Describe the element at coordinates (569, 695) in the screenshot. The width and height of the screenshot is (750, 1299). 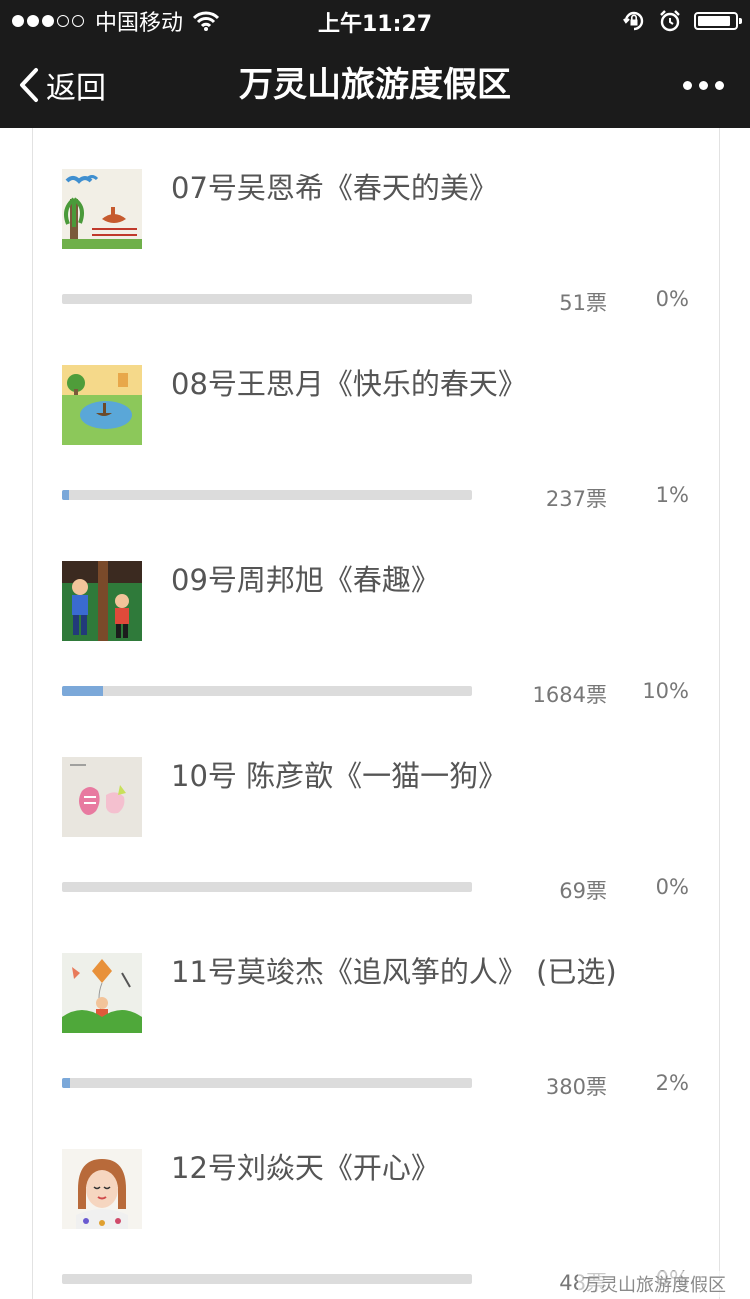
I see `vote-count: 1684票` at that location.